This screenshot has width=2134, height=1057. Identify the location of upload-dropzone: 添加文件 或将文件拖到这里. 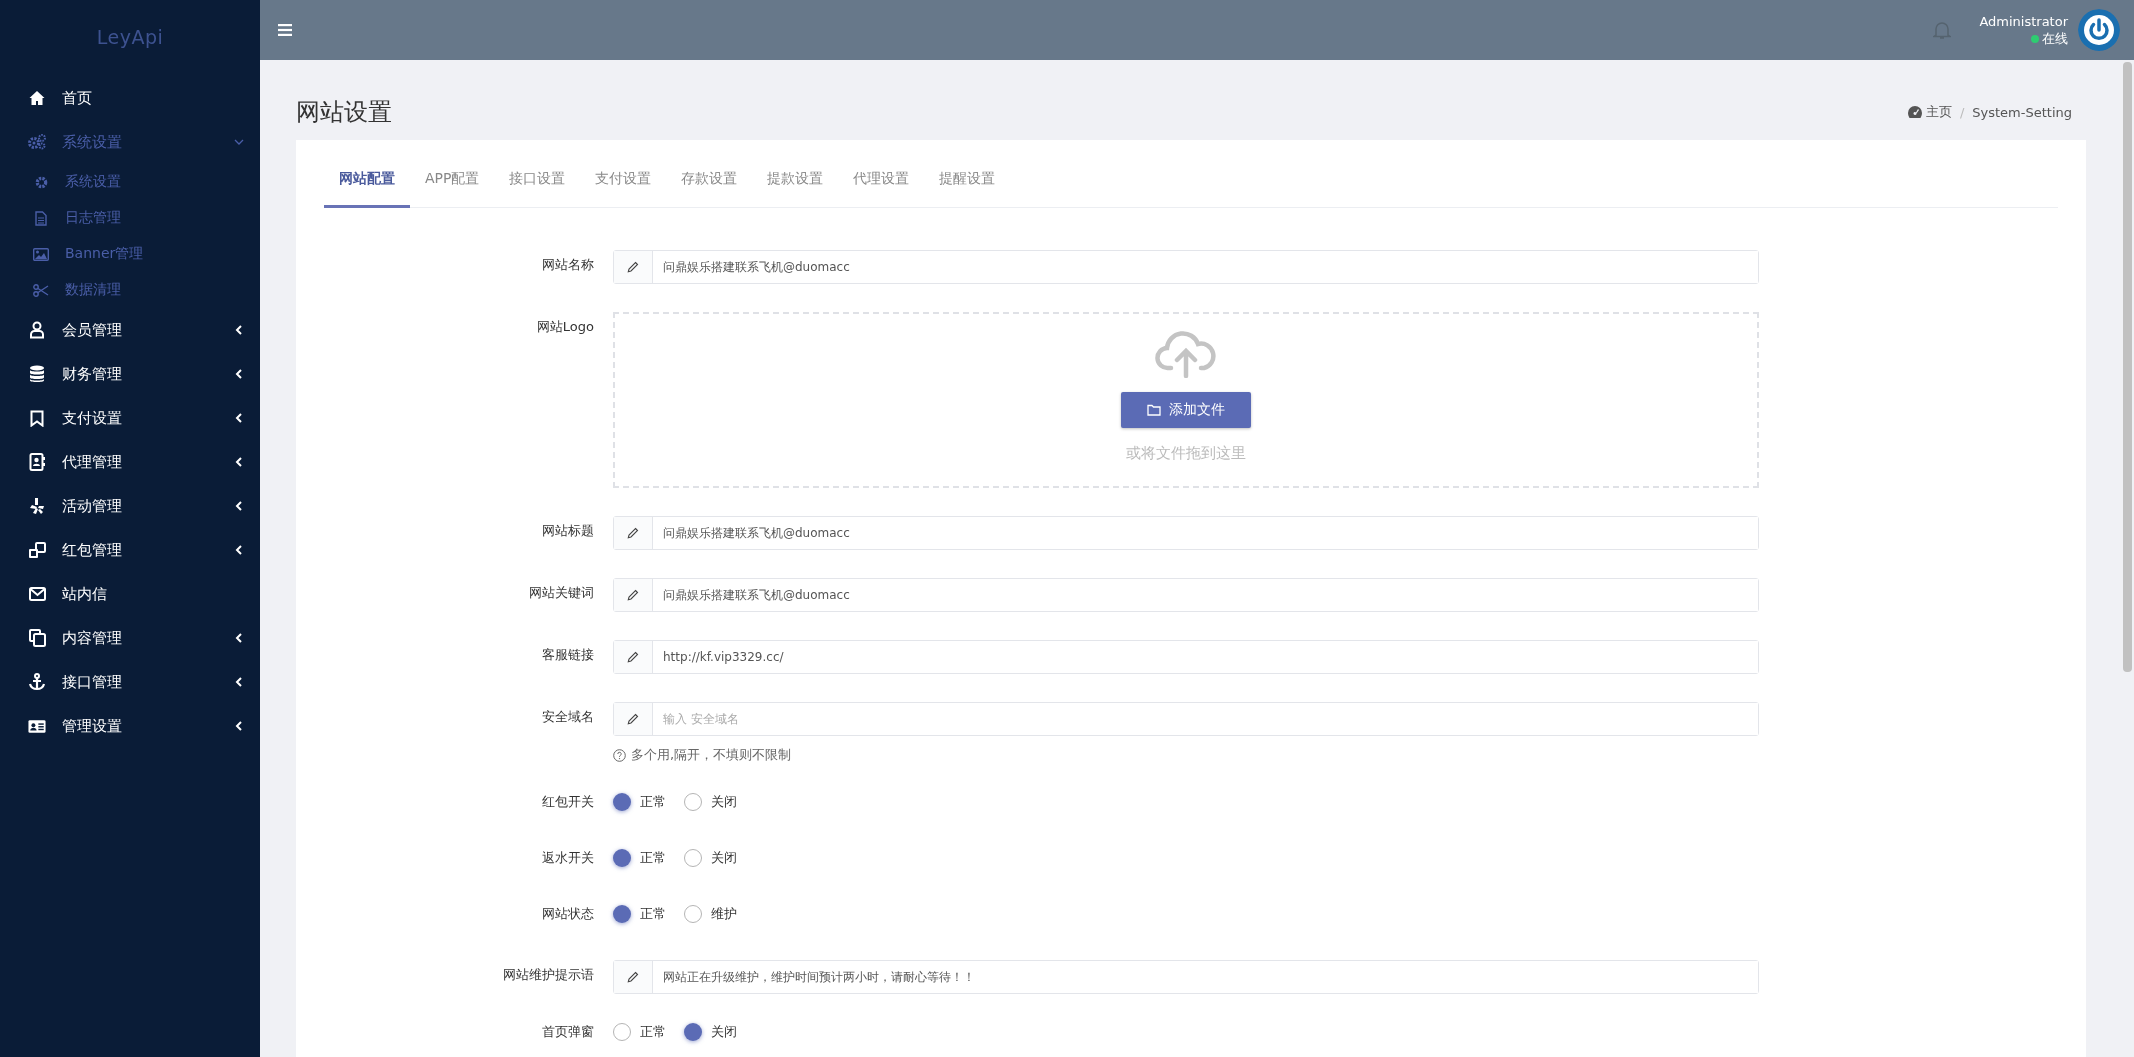
(1186, 400).